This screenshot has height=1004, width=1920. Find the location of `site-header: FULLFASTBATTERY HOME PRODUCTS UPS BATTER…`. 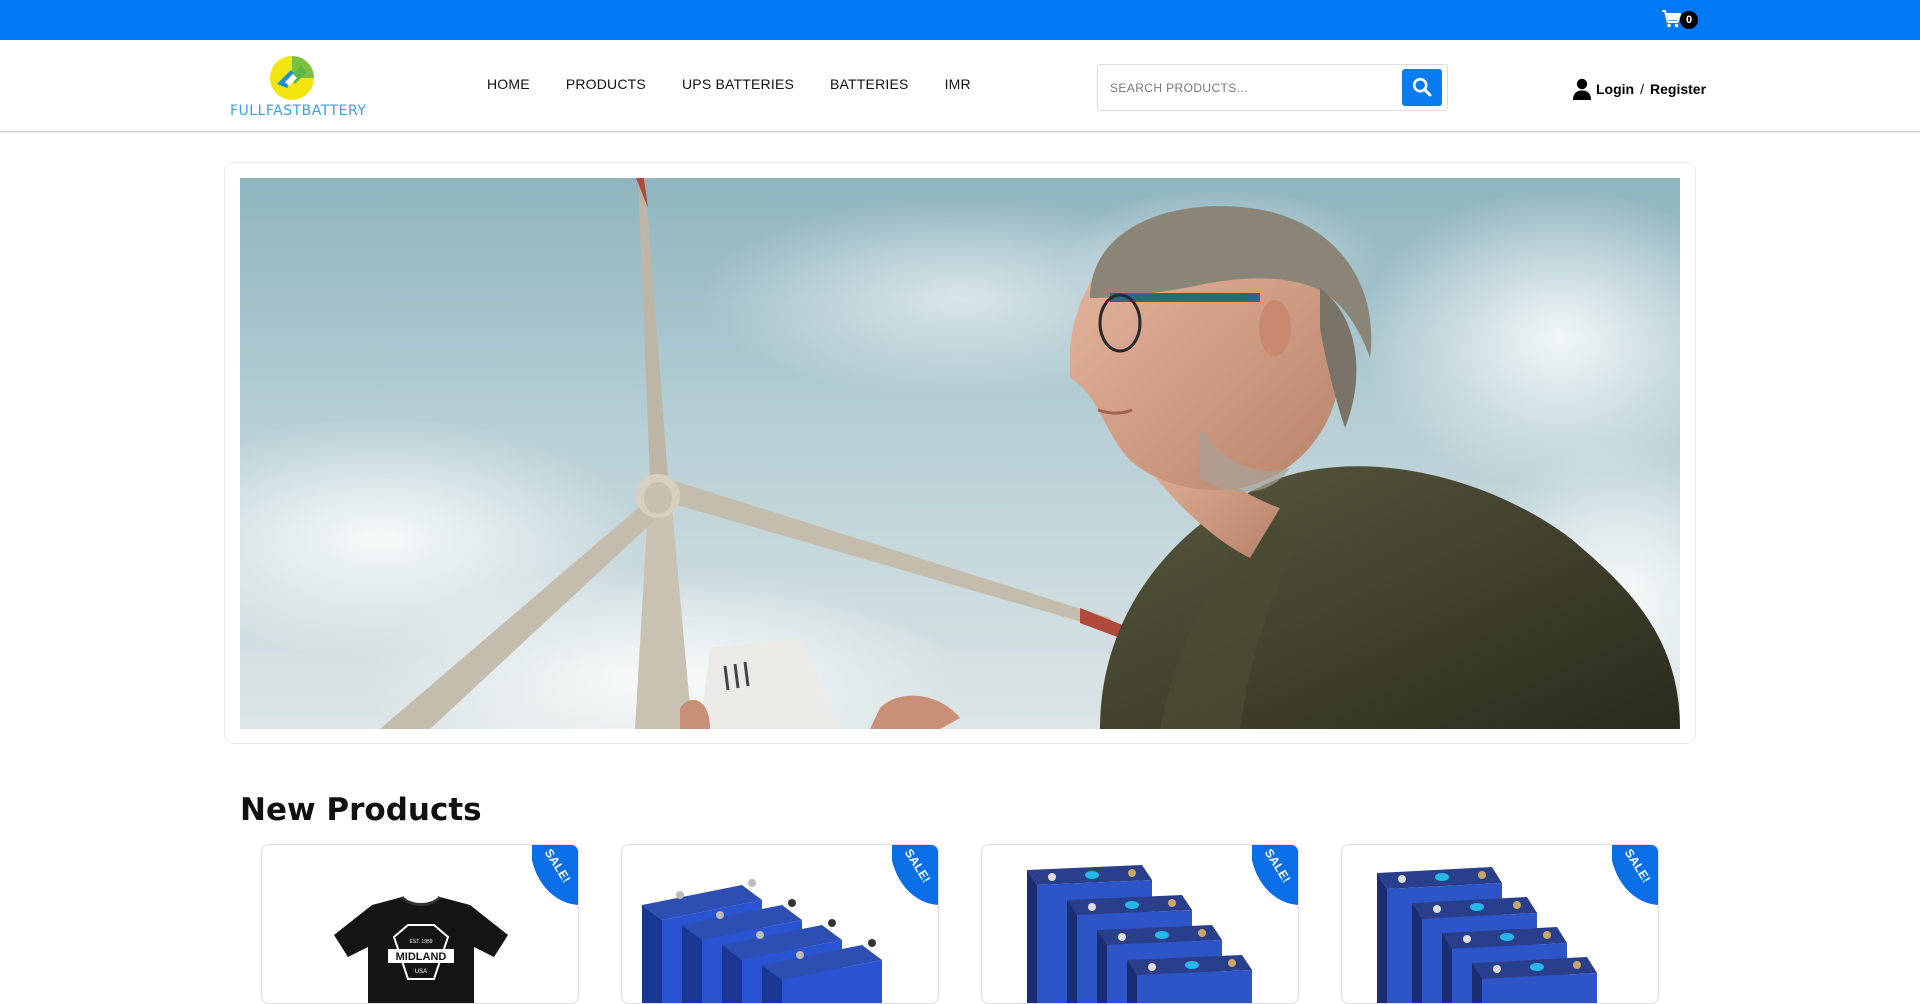

site-header: FULLFASTBATTERY HOME PRODUCTS UPS BATTER… is located at coordinates (960, 86).